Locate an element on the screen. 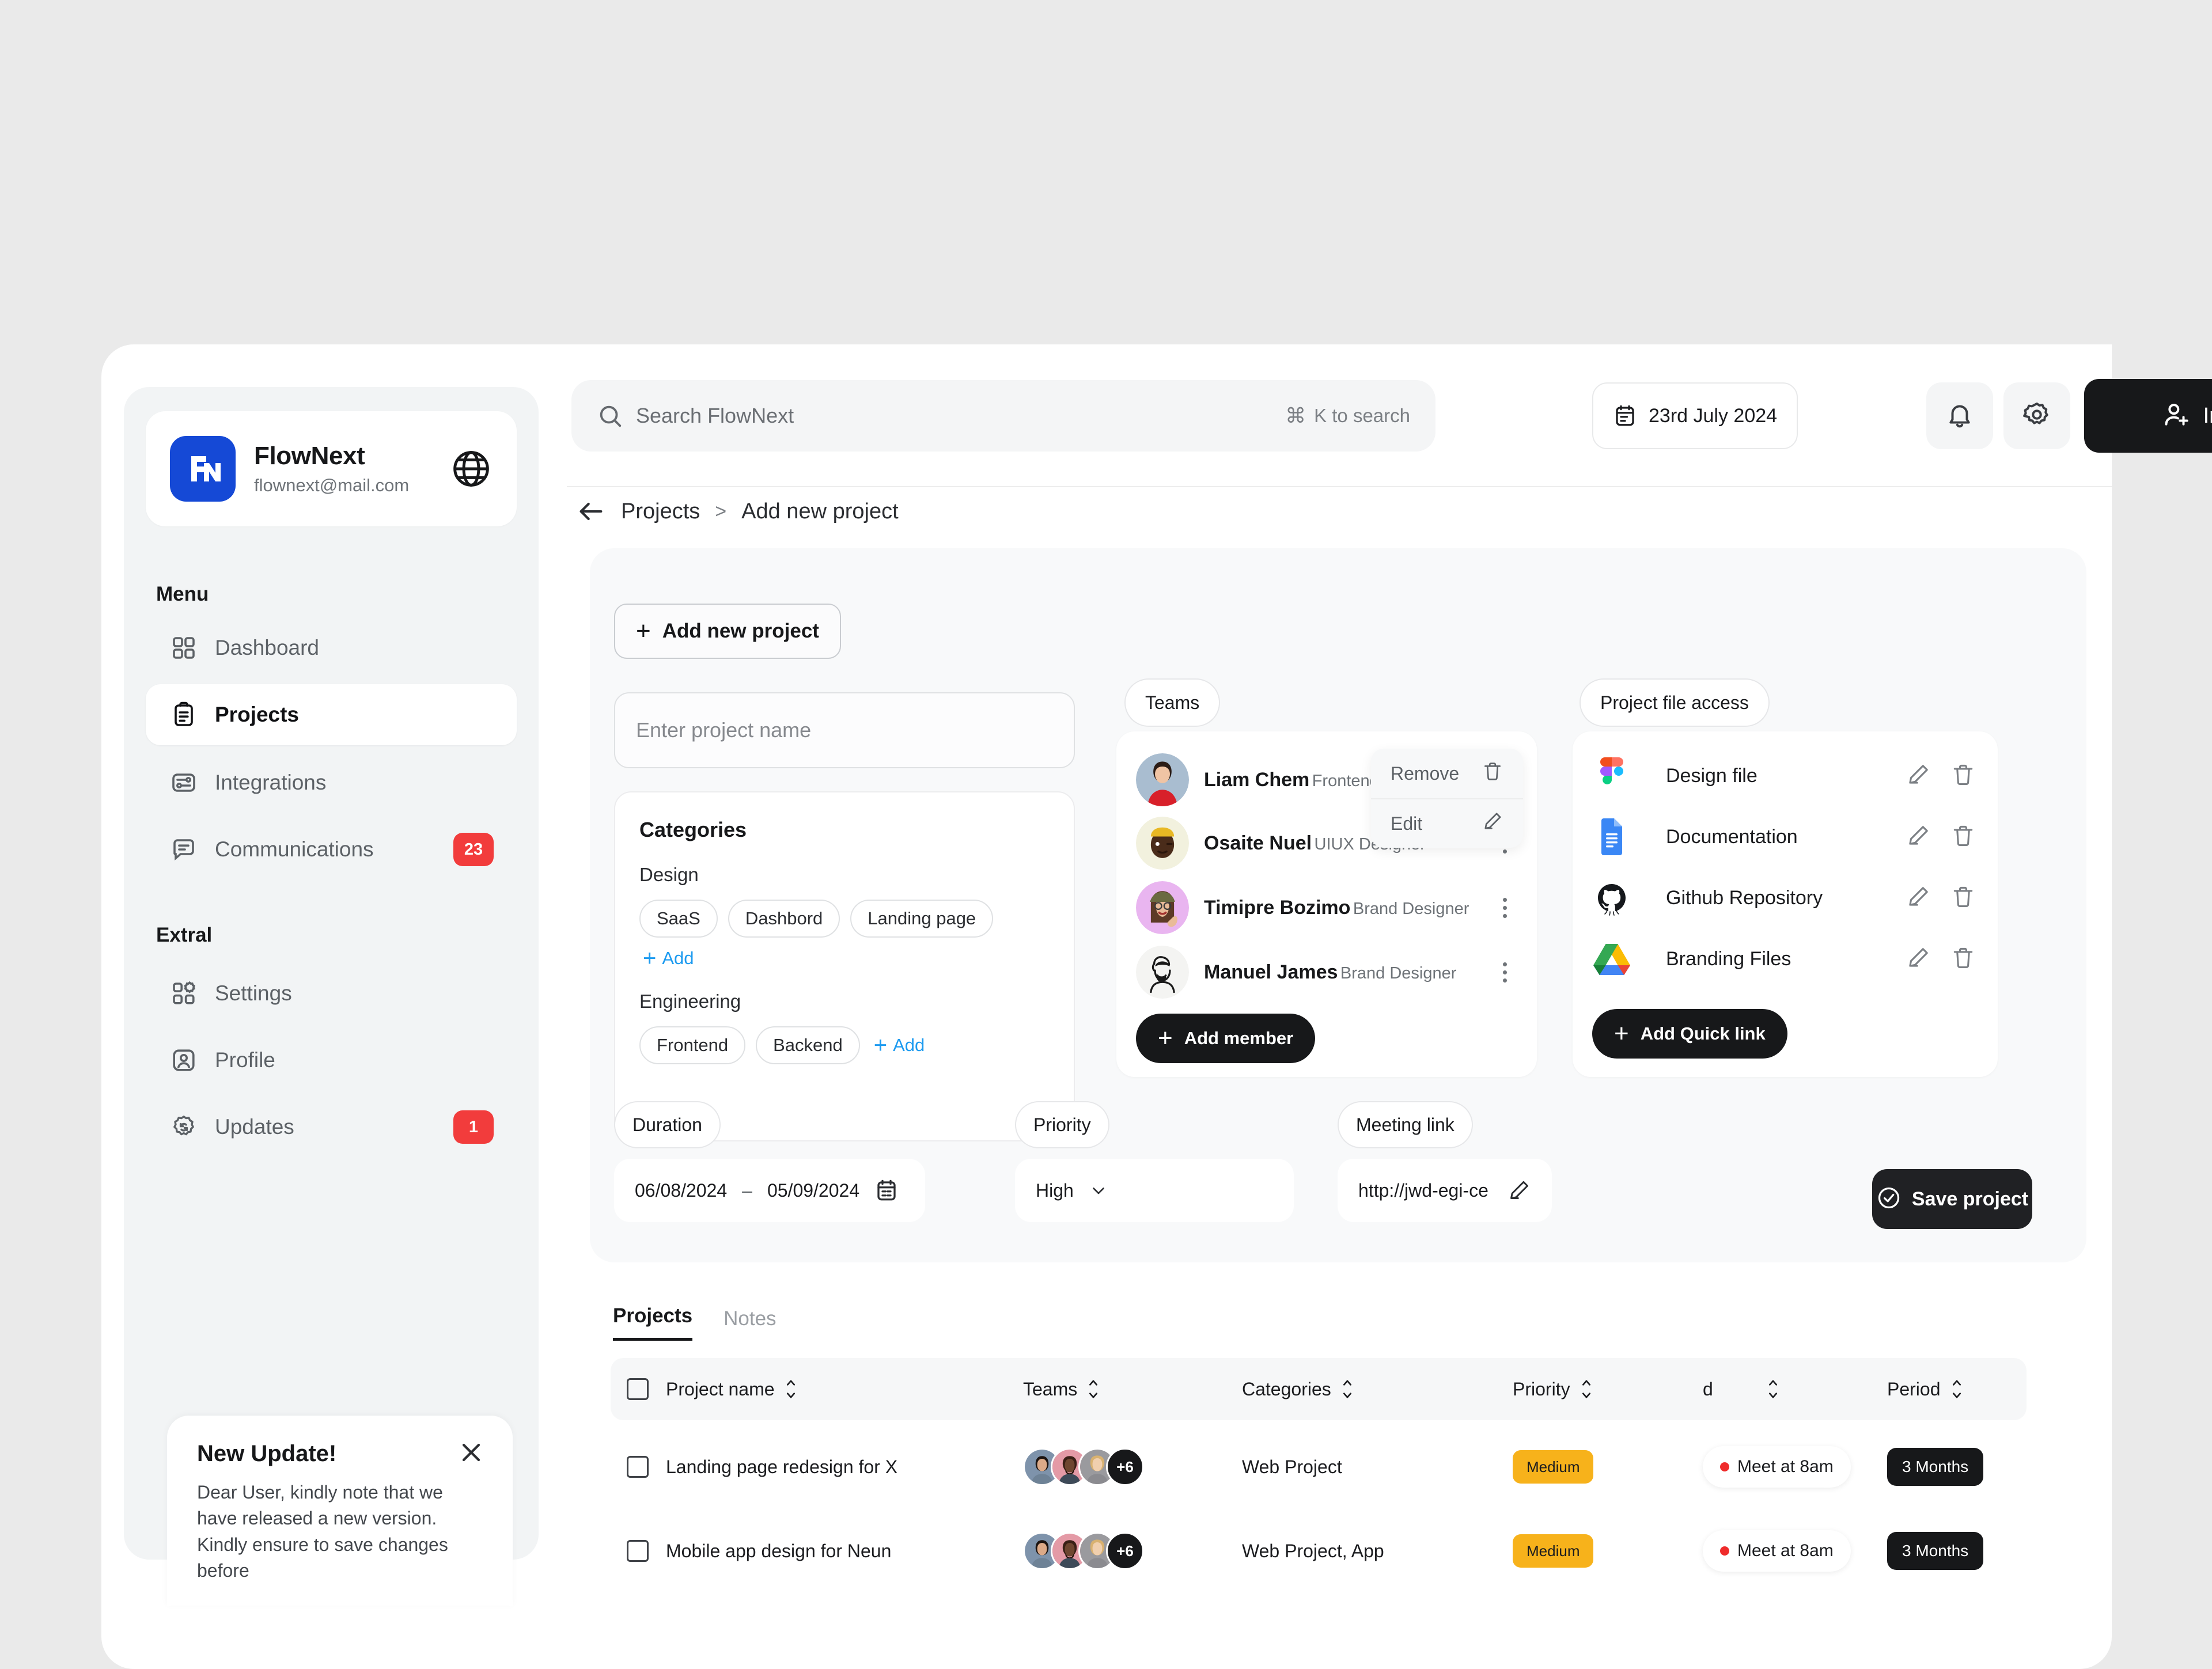 Image resolution: width=2212 pixels, height=1669 pixels. globe-icon is located at coordinates (471, 469).